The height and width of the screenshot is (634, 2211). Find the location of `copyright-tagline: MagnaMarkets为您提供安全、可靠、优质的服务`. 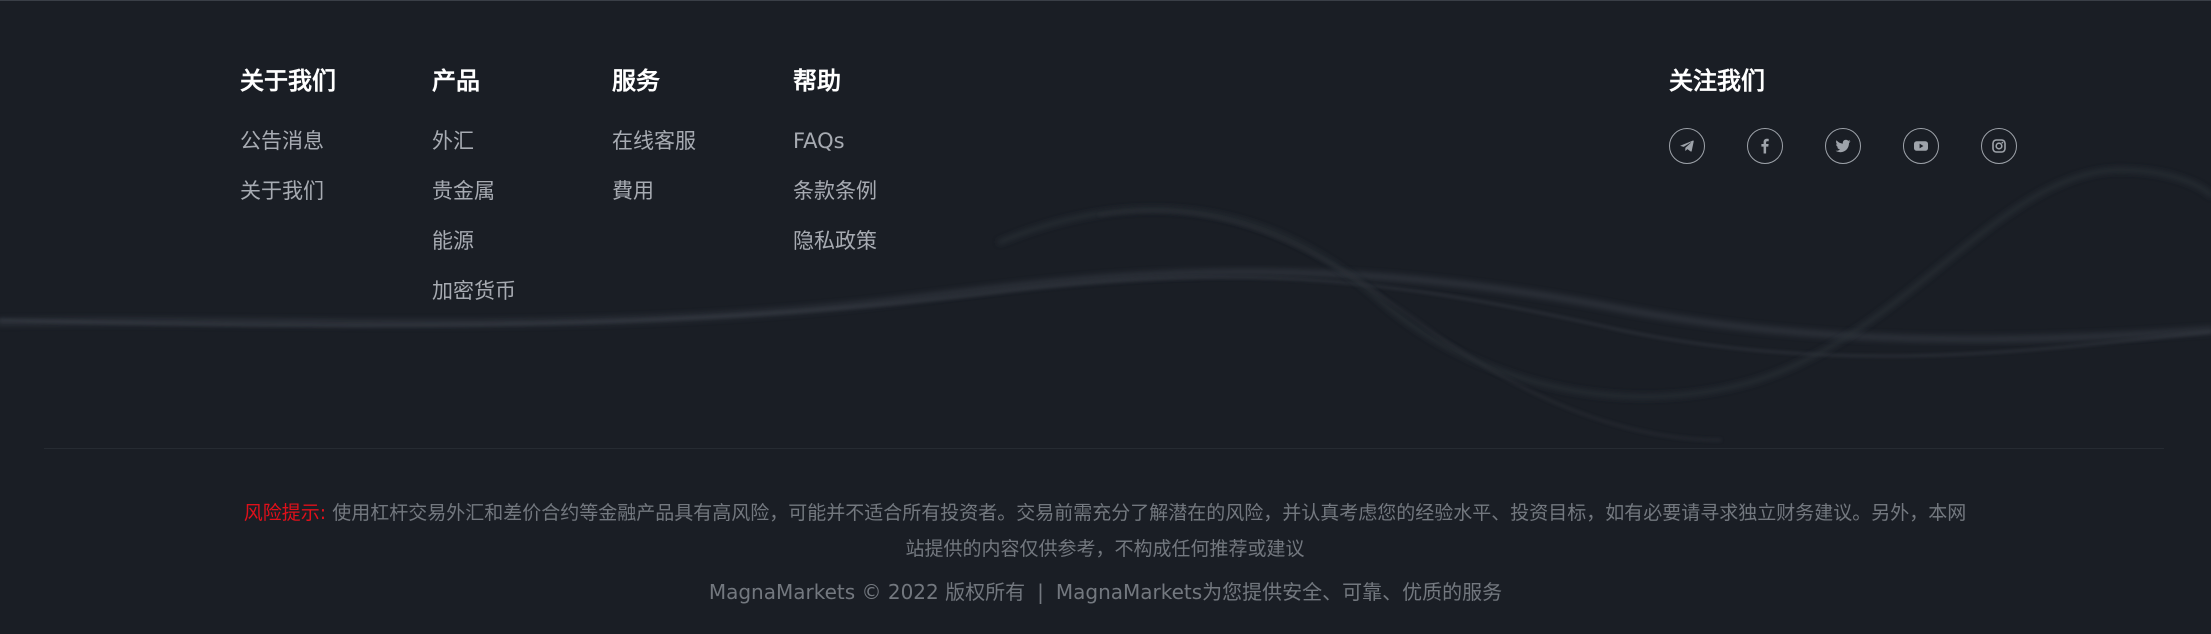

copyright-tagline: MagnaMarkets为您提供安全、可靠、优质的服务 is located at coordinates (1279, 592).